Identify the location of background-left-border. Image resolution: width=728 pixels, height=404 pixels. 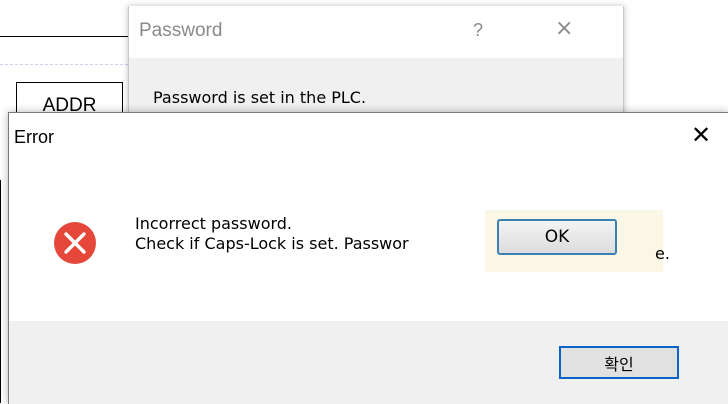
(0, 291).